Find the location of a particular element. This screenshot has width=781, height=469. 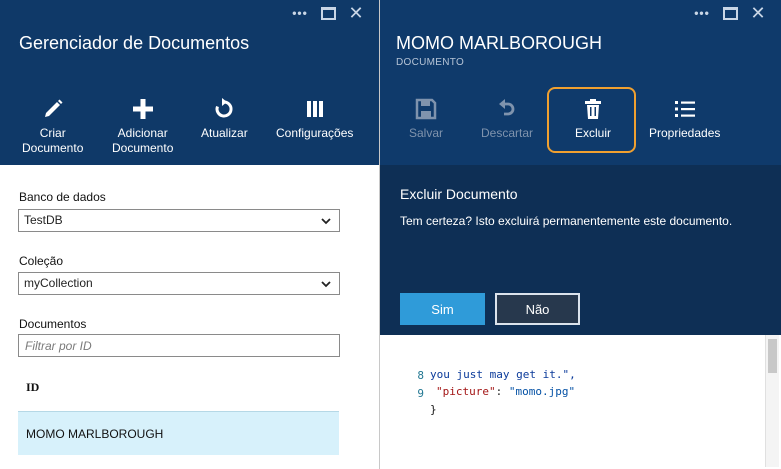

save-label: Salvar is located at coordinates (426, 133).